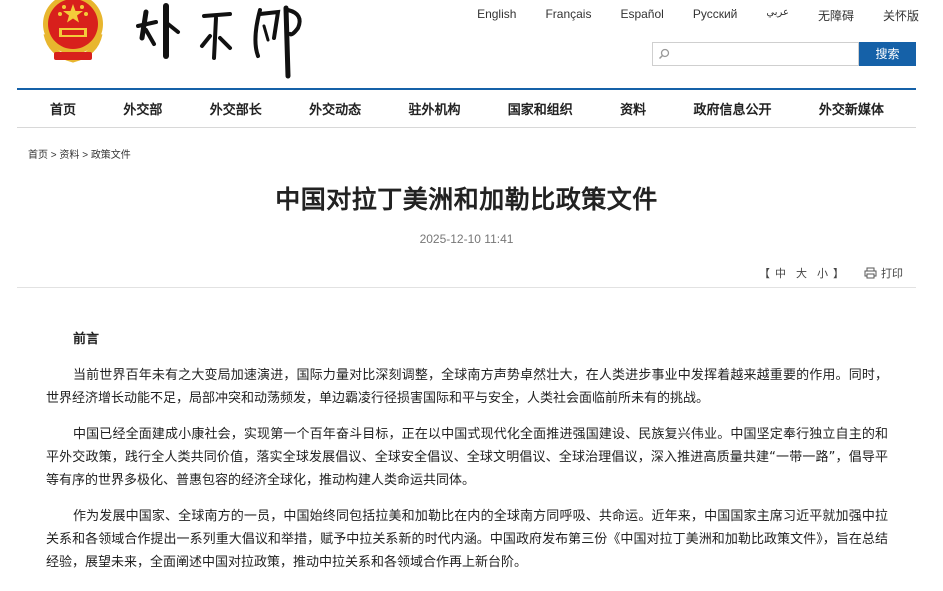 This screenshot has width=943, height=591. Describe the element at coordinates (715, 15) in the screenshot. I see `lang-russian-link: Русский` at that location.